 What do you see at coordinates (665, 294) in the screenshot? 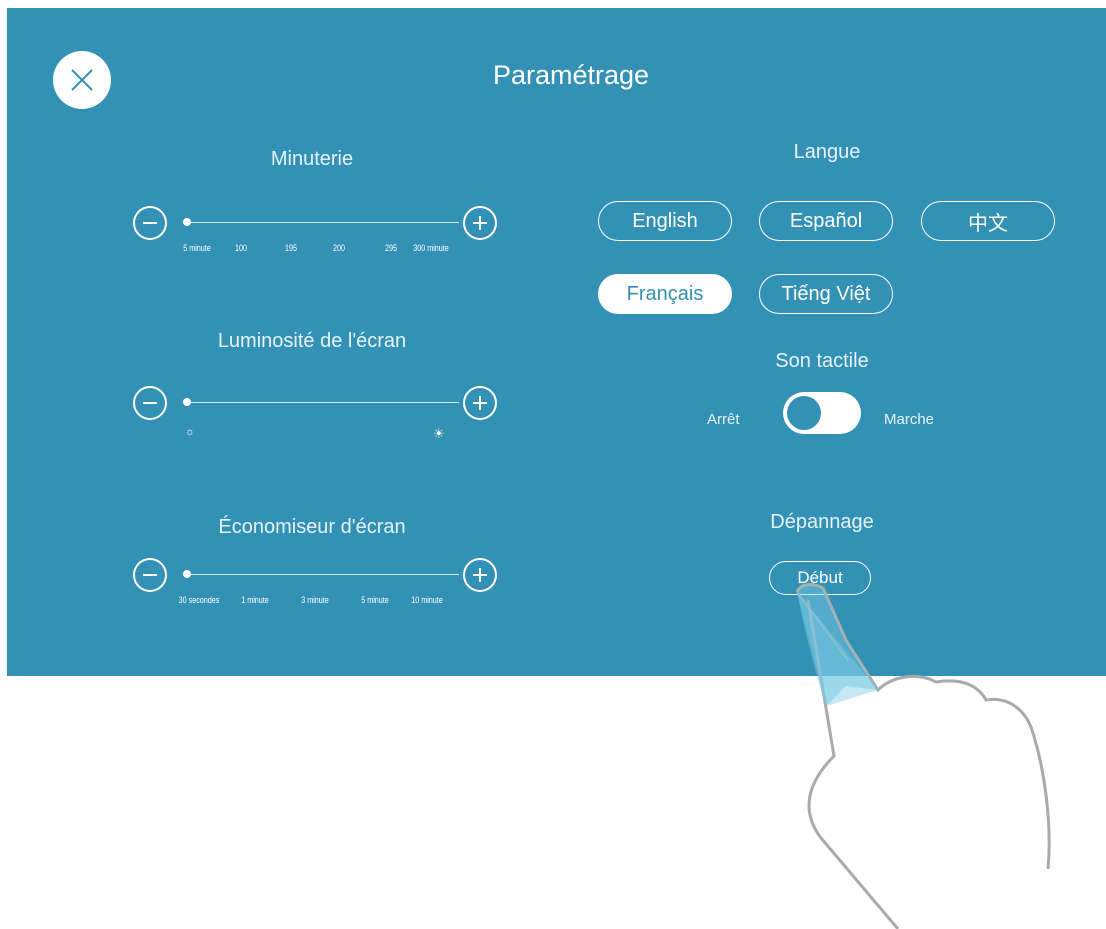
I see `language-option-francais: Français` at bounding box center [665, 294].